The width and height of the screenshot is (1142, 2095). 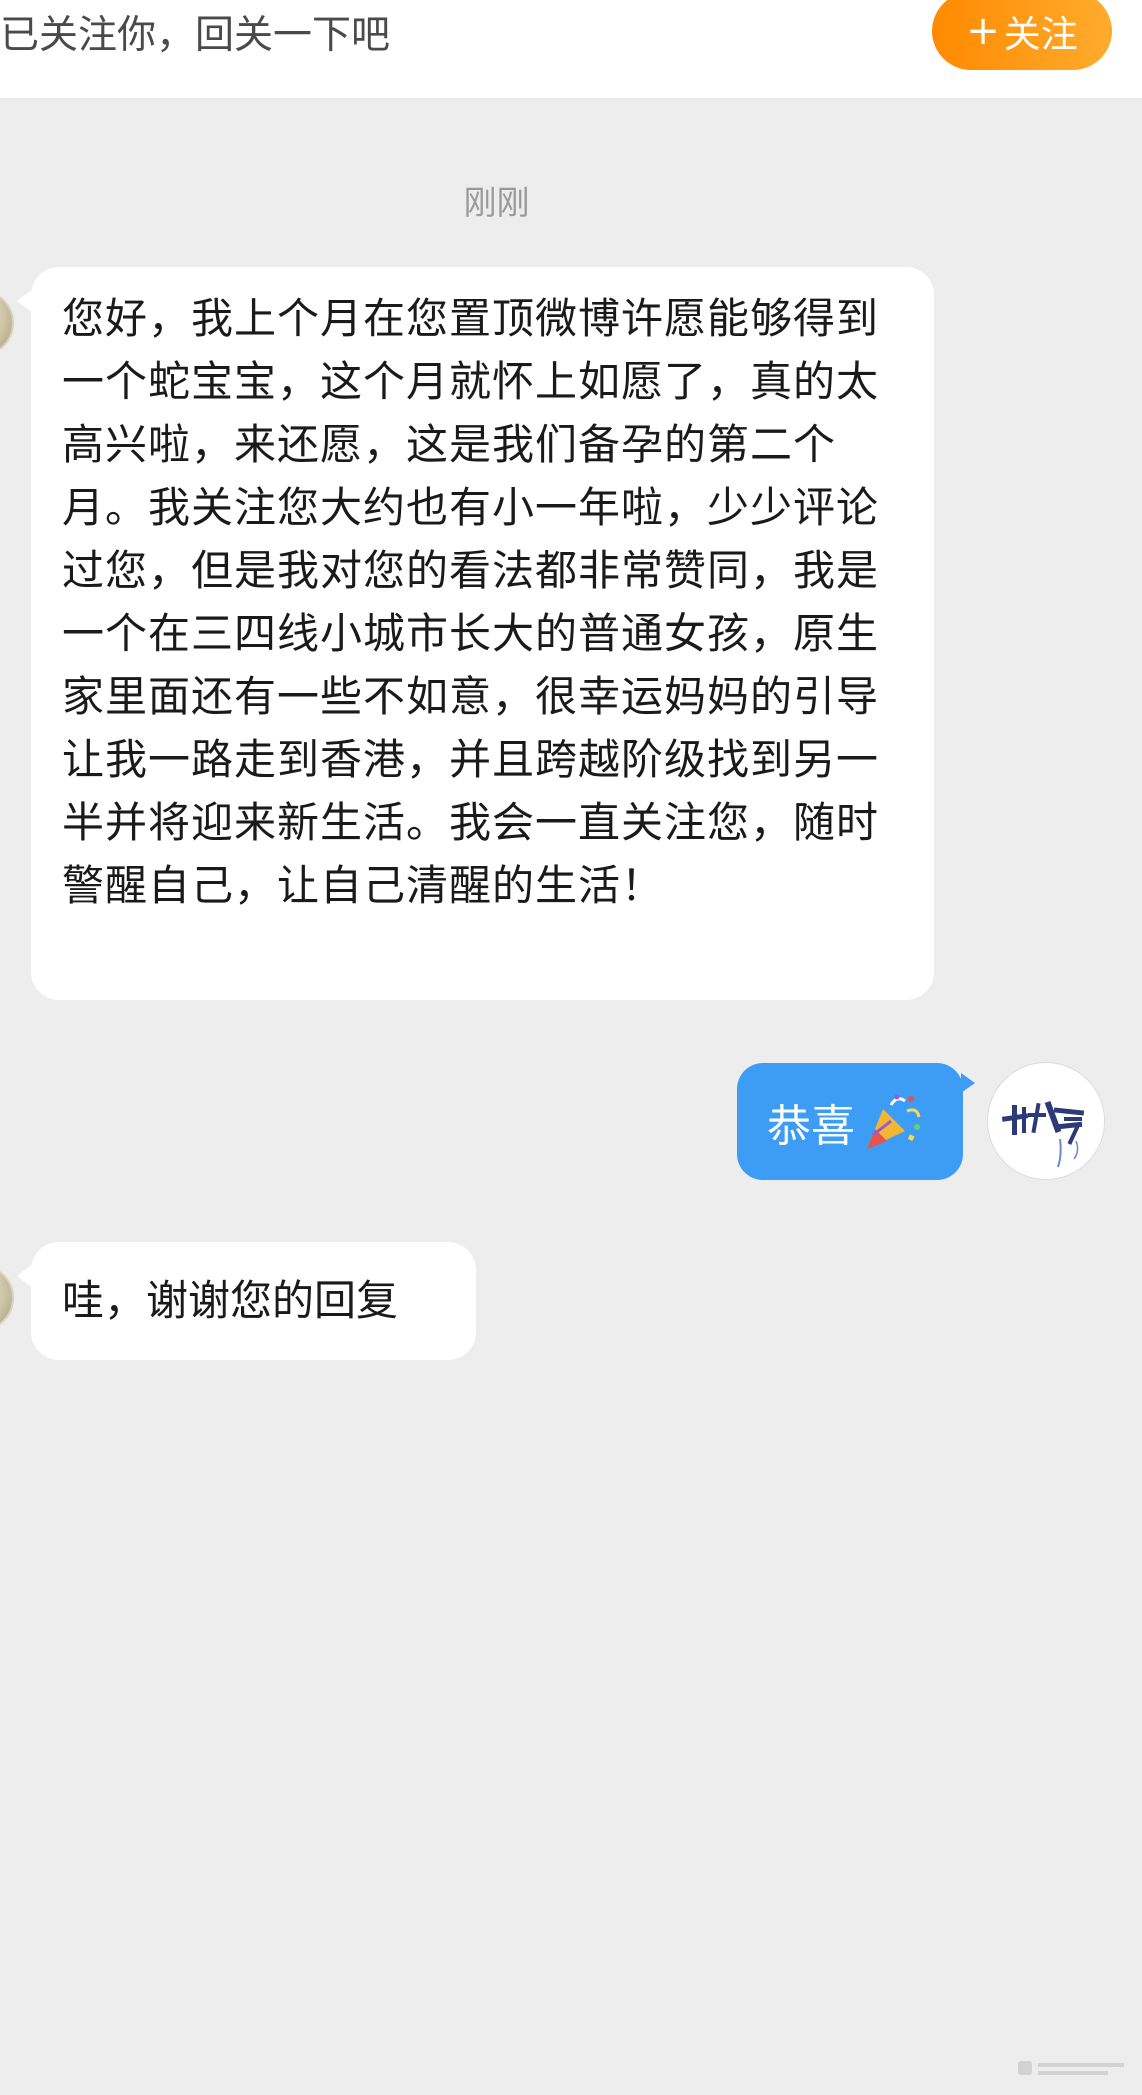 I want to click on plus-icon: +, so click(x=983, y=31).